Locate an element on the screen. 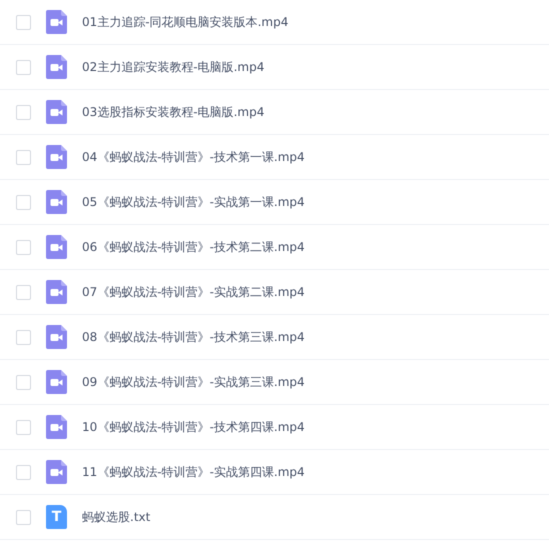 Image resolution: width=549 pixels, height=545 pixels. file-name: 10《蚂蚁战法-特训营》-技术第四课.mp4 is located at coordinates (193, 427).